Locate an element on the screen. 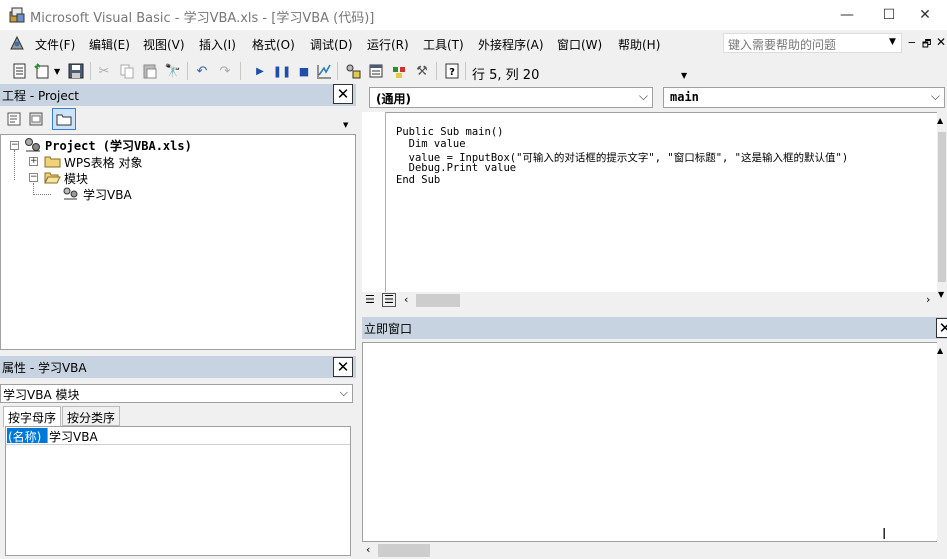 The image size is (947, 559). menu-edit: 编辑(E) is located at coordinates (109, 44).